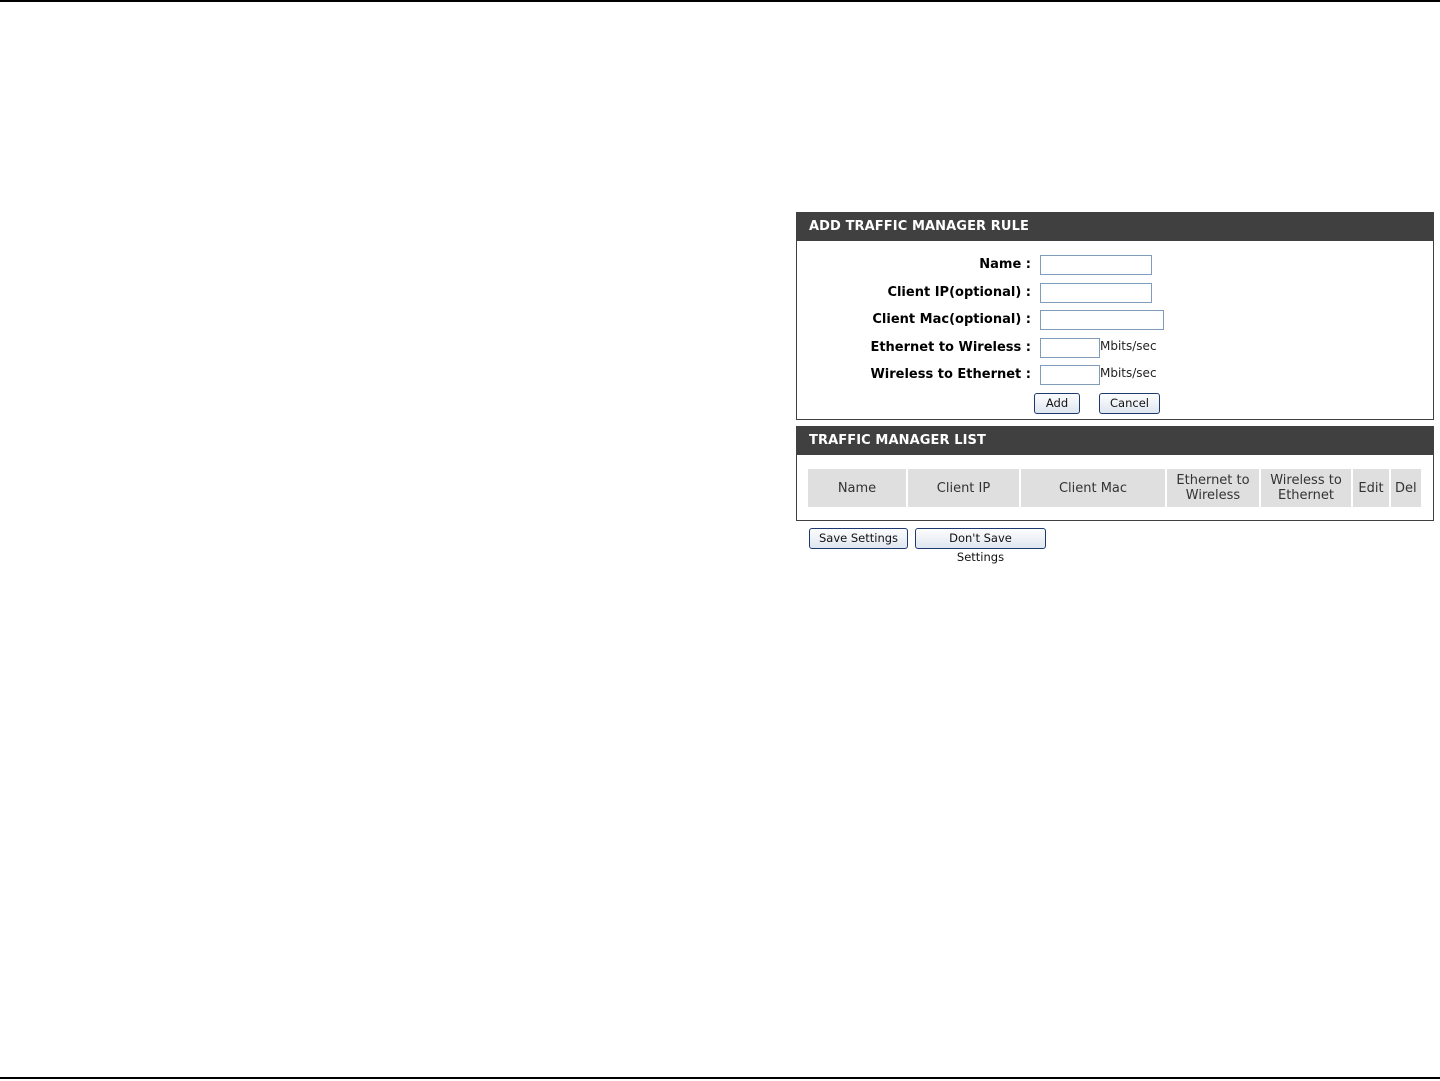 The height and width of the screenshot is (1081, 1440). What do you see at coordinates (1115, 441) in the screenshot?
I see `list-header: TRAFFIC MANAGER LIST` at bounding box center [1115, 441].